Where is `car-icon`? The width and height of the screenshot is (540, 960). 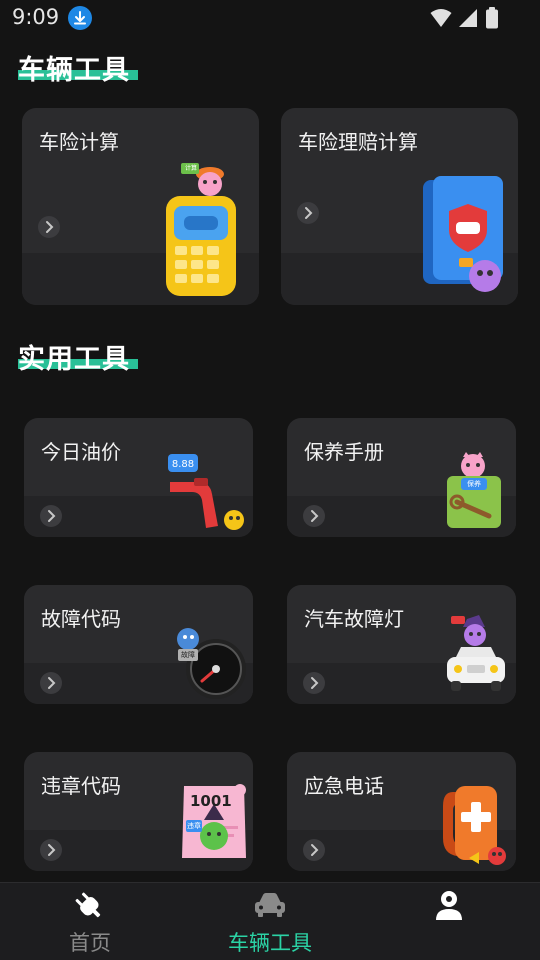 car-icon is located at coordinates (270, 905).